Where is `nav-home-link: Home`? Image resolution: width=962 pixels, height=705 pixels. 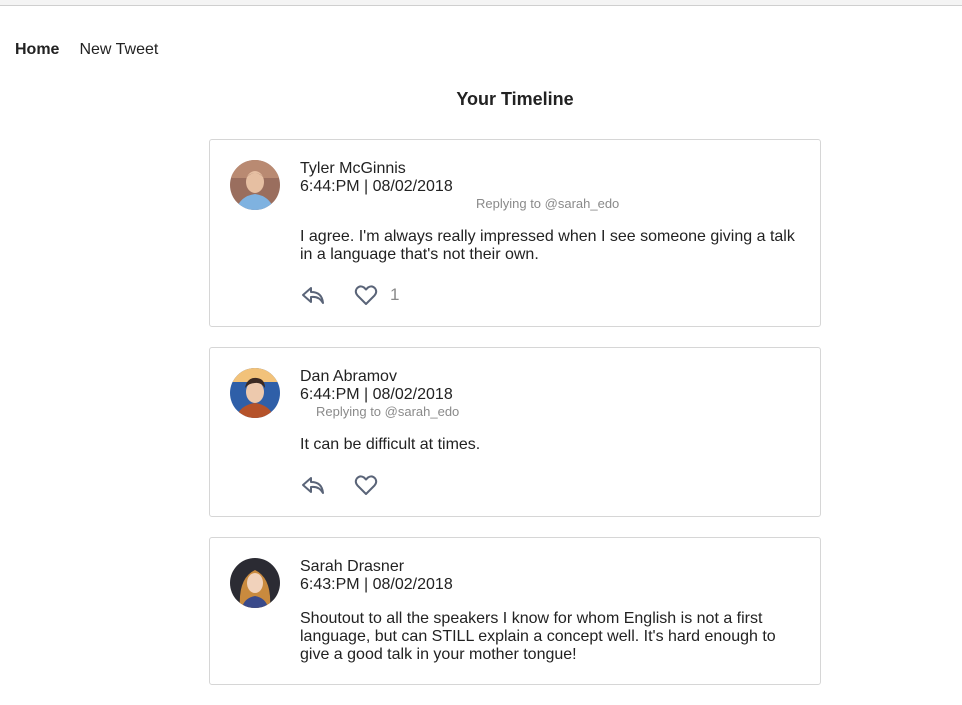
nav-home-link: Home is located at coordinates (37, 50).